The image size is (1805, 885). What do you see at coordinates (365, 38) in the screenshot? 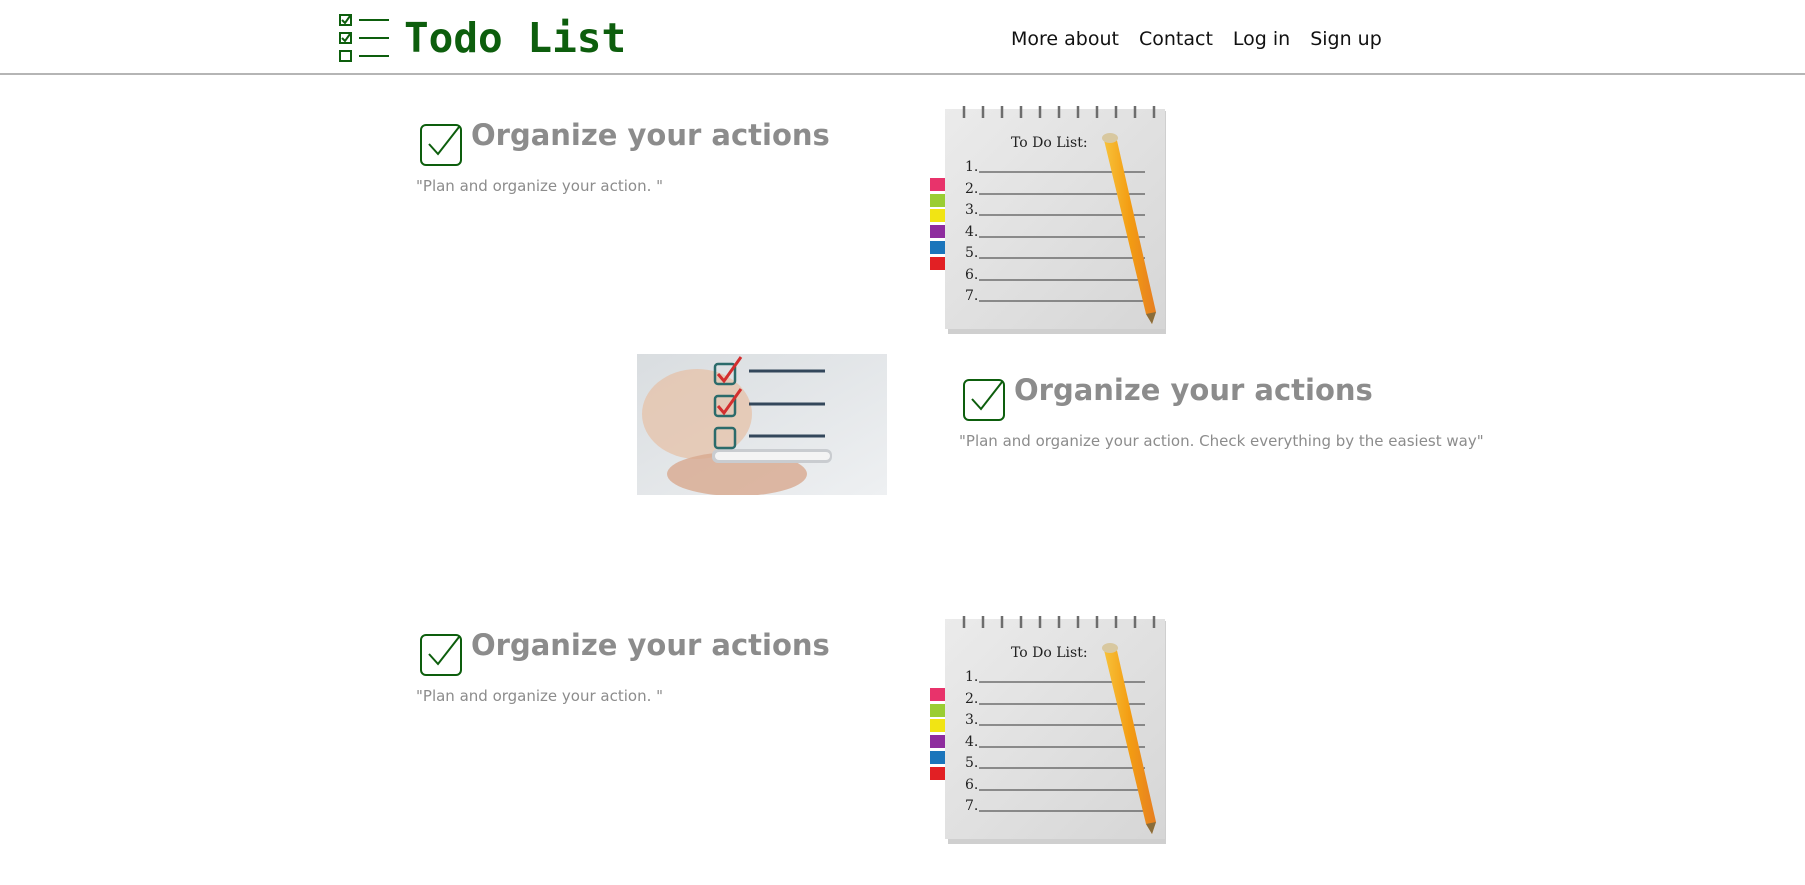
I see `checklist-icon` at bounding box center [365, 38].